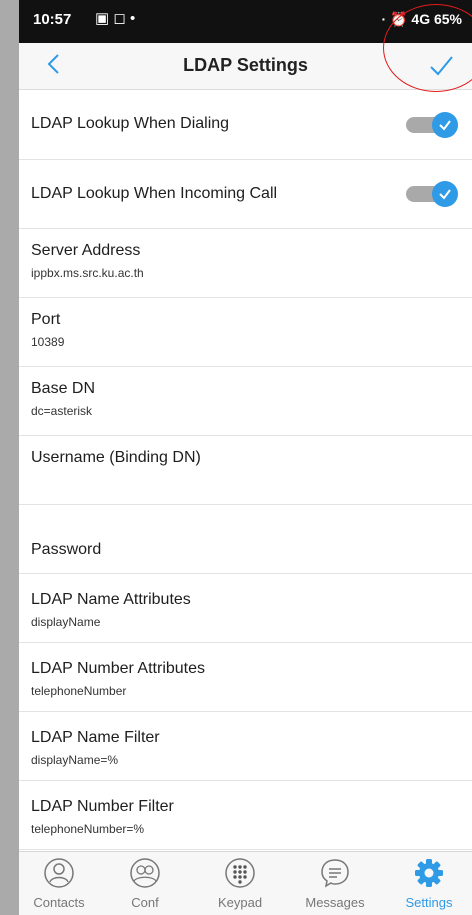 The image size is (472, 915). What do you see at coordinates (245, 401) in the screenshot?
I see `base-dn-row: Base DN dc=asterisk` at bounding box center [245, 401].